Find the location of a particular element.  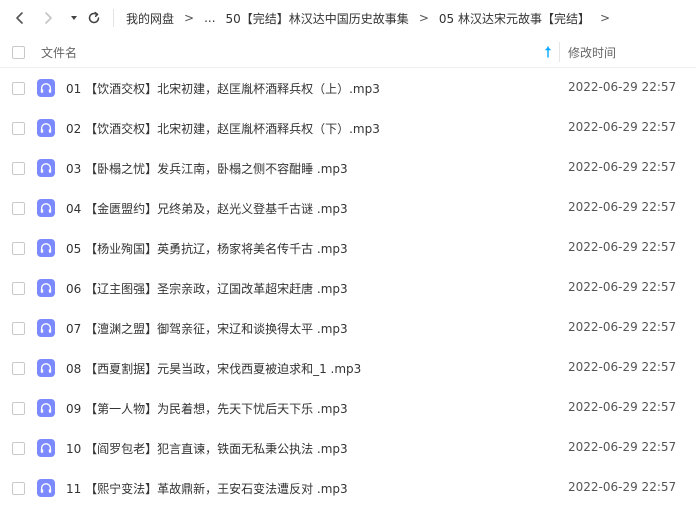

back-button is located at coordinates (20, 18).